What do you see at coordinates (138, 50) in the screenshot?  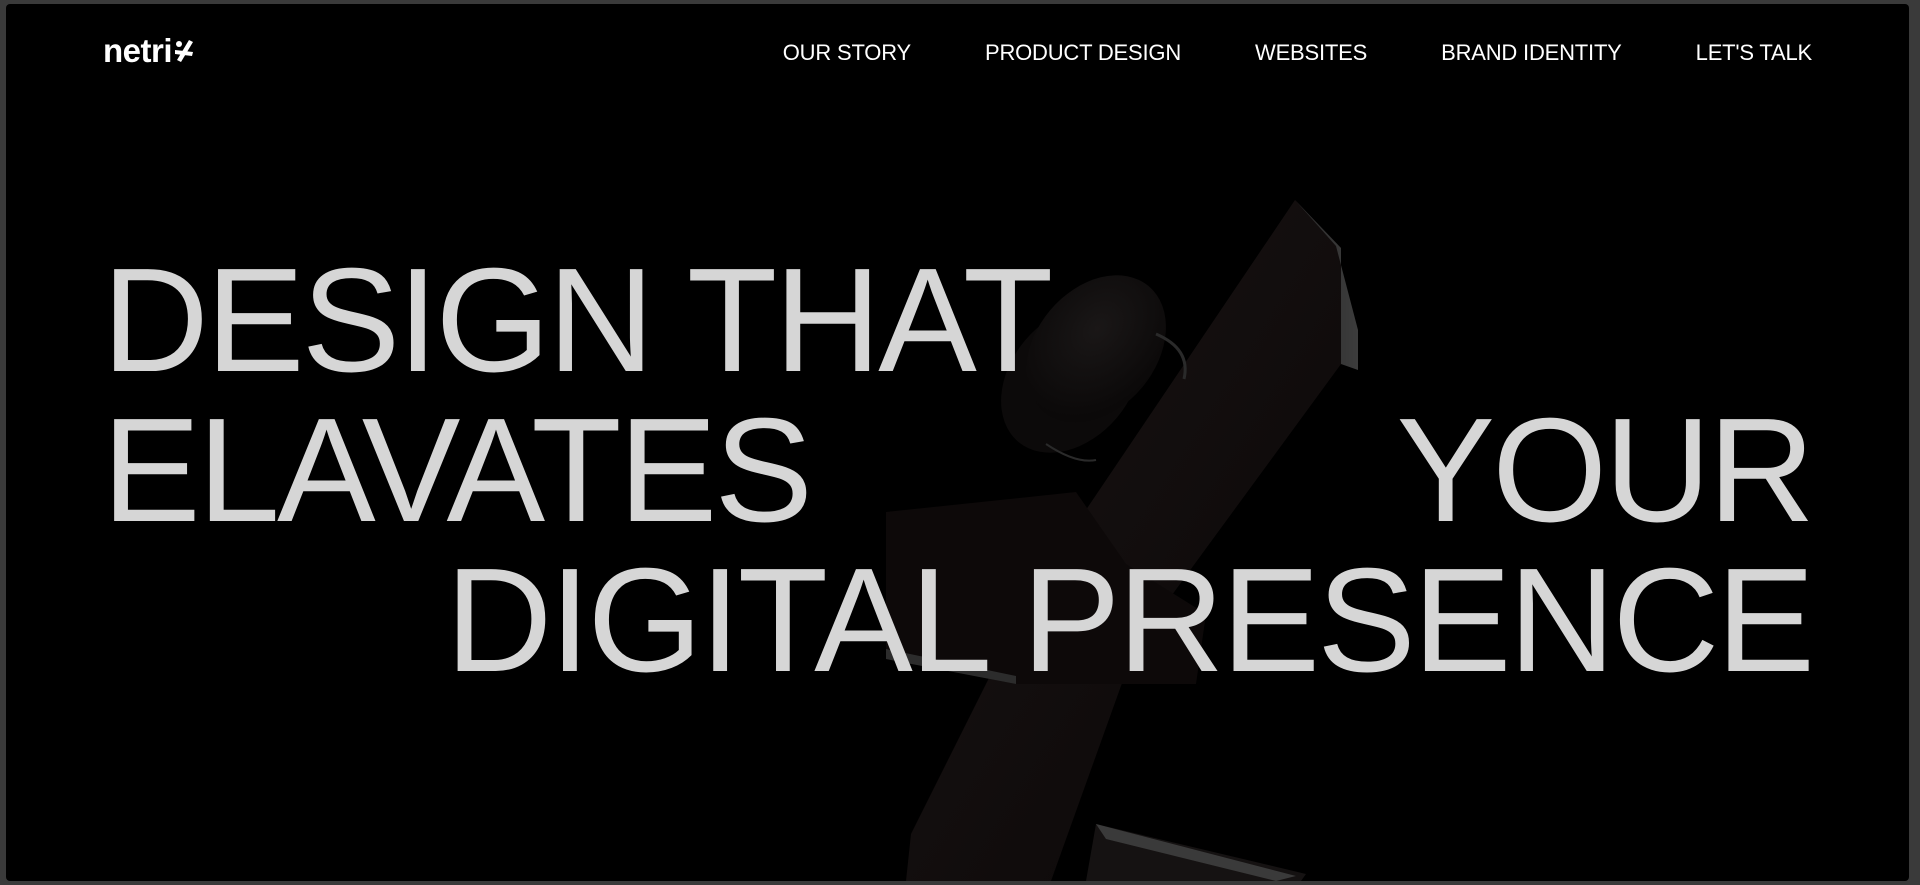 I see `logo-text: netri` at bounding box center [138, 50].